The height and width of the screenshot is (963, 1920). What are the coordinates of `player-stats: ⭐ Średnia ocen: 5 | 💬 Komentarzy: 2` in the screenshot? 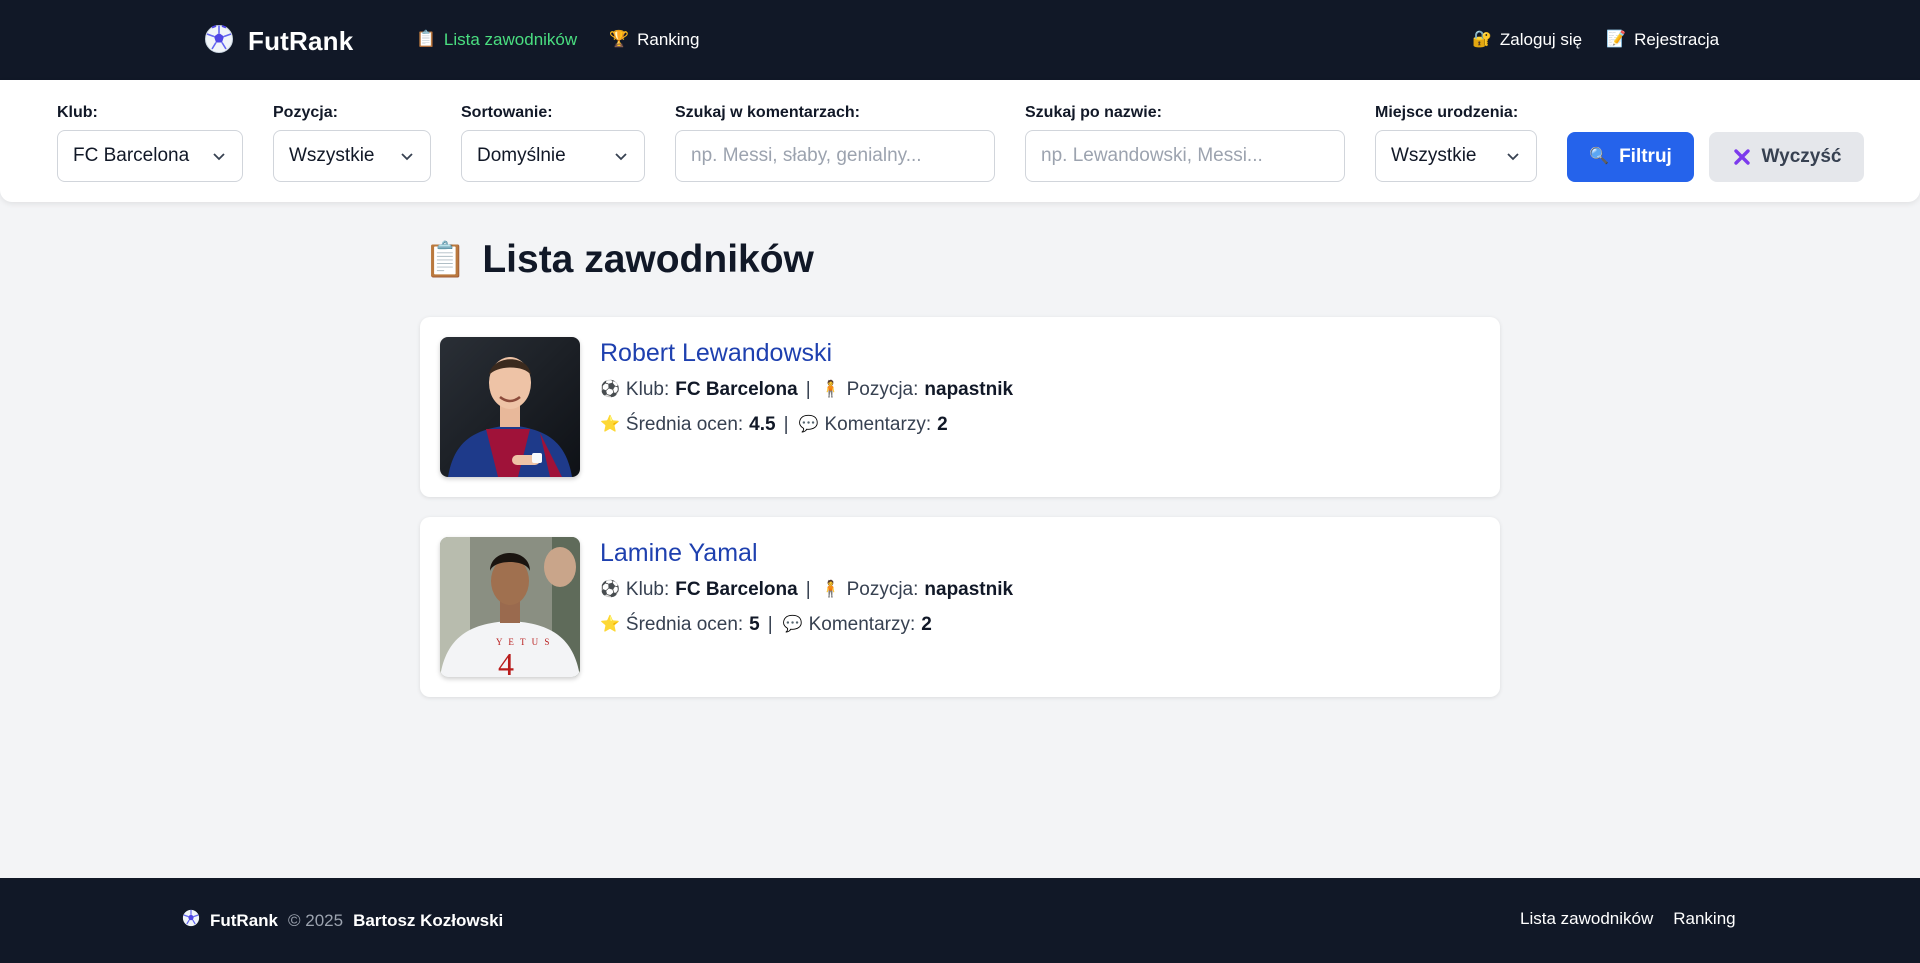 It's located at (766, 625).